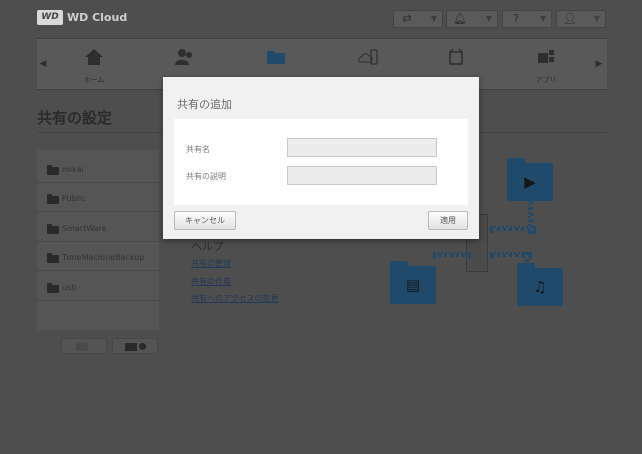  I want to click on backup-icon, so click(456, 56).